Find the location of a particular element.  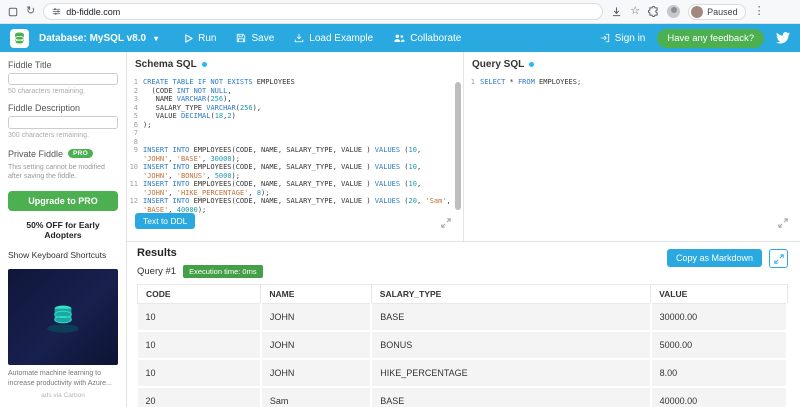

load-example-label: Load Example is located at coordinates (341, 38).